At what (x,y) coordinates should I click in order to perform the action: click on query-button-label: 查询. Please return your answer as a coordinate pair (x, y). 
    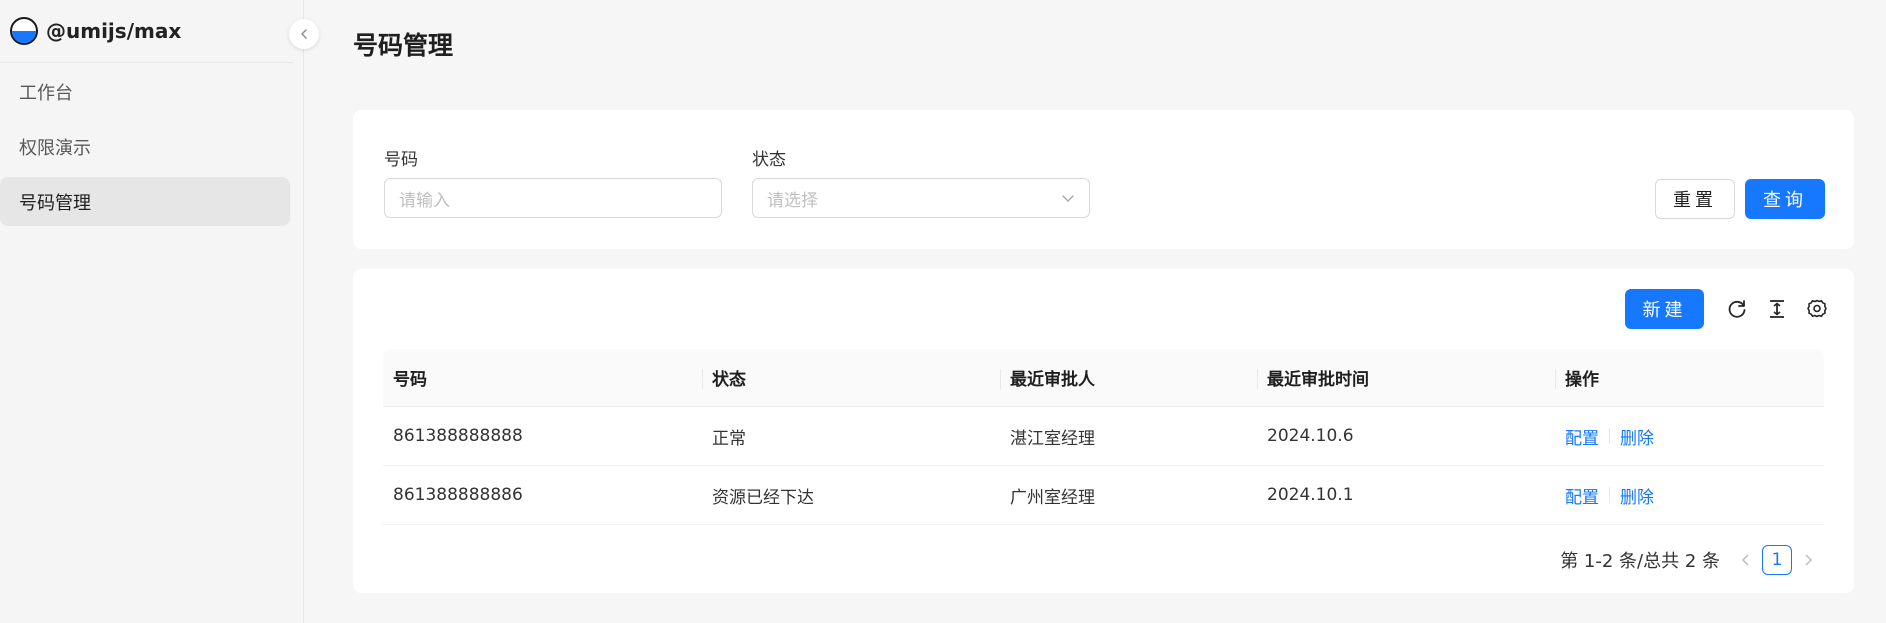
    Looking at the image, I should click on (1785, 200).